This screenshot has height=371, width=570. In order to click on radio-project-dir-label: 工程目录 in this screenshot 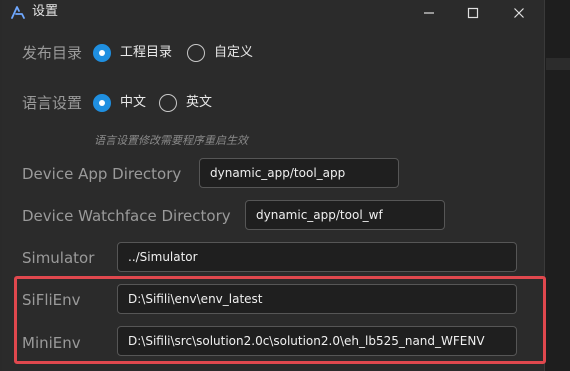, I will do `click(146, 53)`.